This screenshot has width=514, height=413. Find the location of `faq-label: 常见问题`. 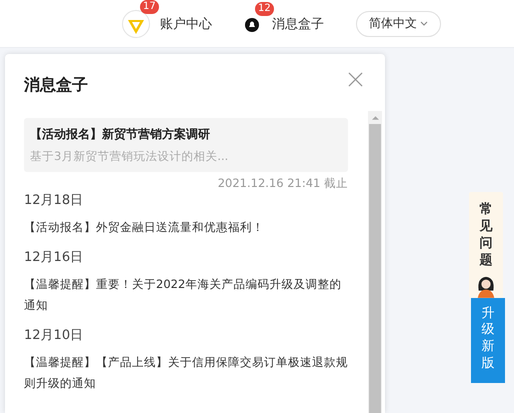

faq-label: 常见问题 is located at coordinates (486, 236).